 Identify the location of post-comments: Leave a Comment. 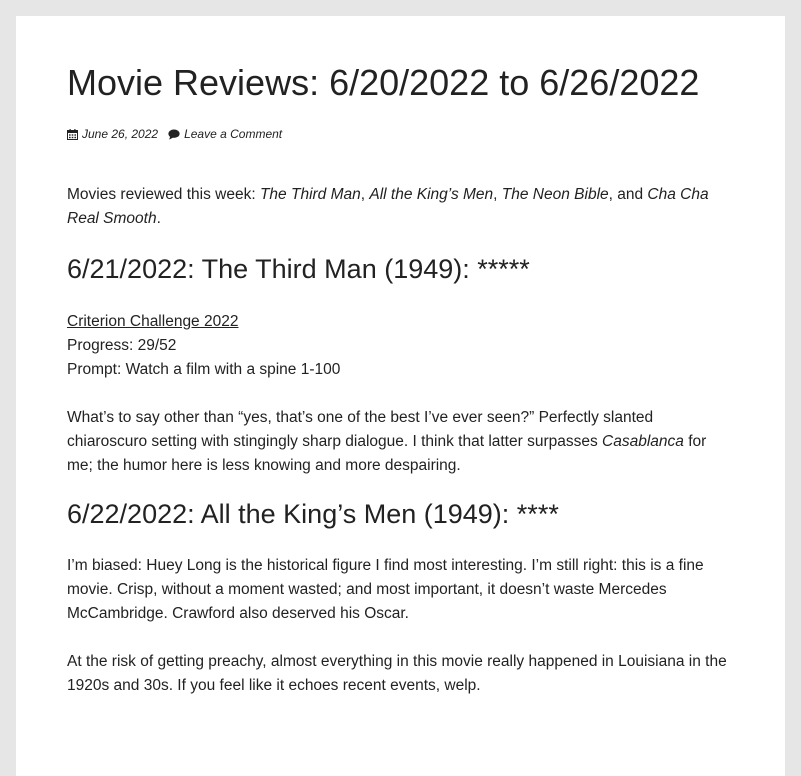
(225, 134).